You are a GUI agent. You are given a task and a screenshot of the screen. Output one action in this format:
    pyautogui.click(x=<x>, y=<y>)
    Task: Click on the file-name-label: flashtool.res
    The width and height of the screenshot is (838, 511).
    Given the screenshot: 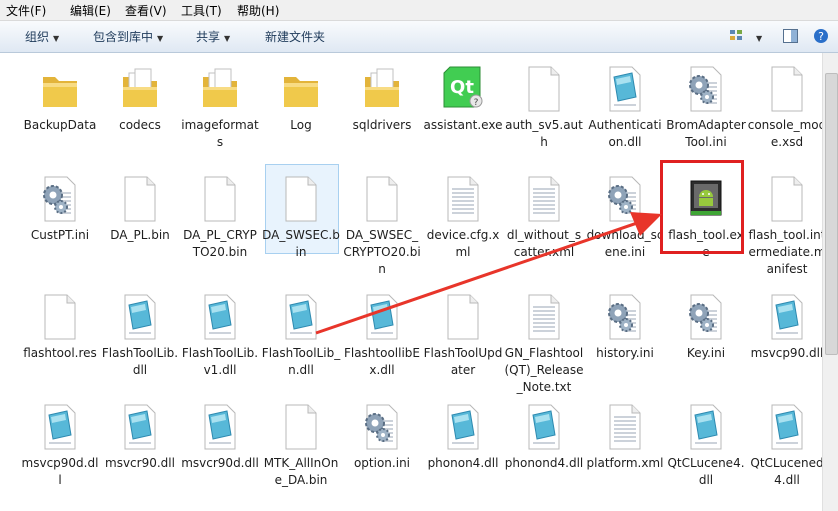 What is the action you would take?
    pyautogui.click(x=60, y=353)
    